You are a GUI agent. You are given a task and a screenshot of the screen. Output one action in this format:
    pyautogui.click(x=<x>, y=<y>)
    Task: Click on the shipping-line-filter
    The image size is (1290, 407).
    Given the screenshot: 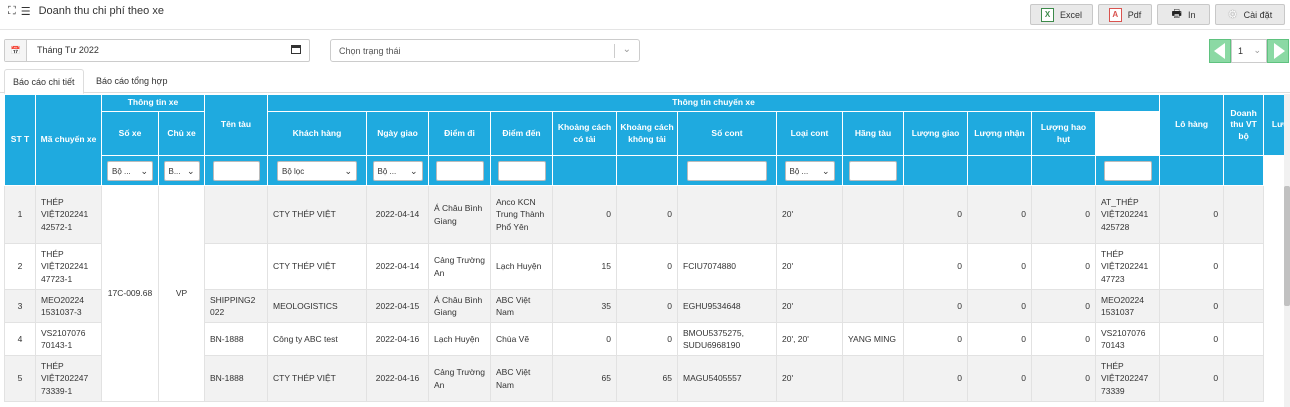 What is the action you would take?
    pyautogui.click(x=873, y=170)
    